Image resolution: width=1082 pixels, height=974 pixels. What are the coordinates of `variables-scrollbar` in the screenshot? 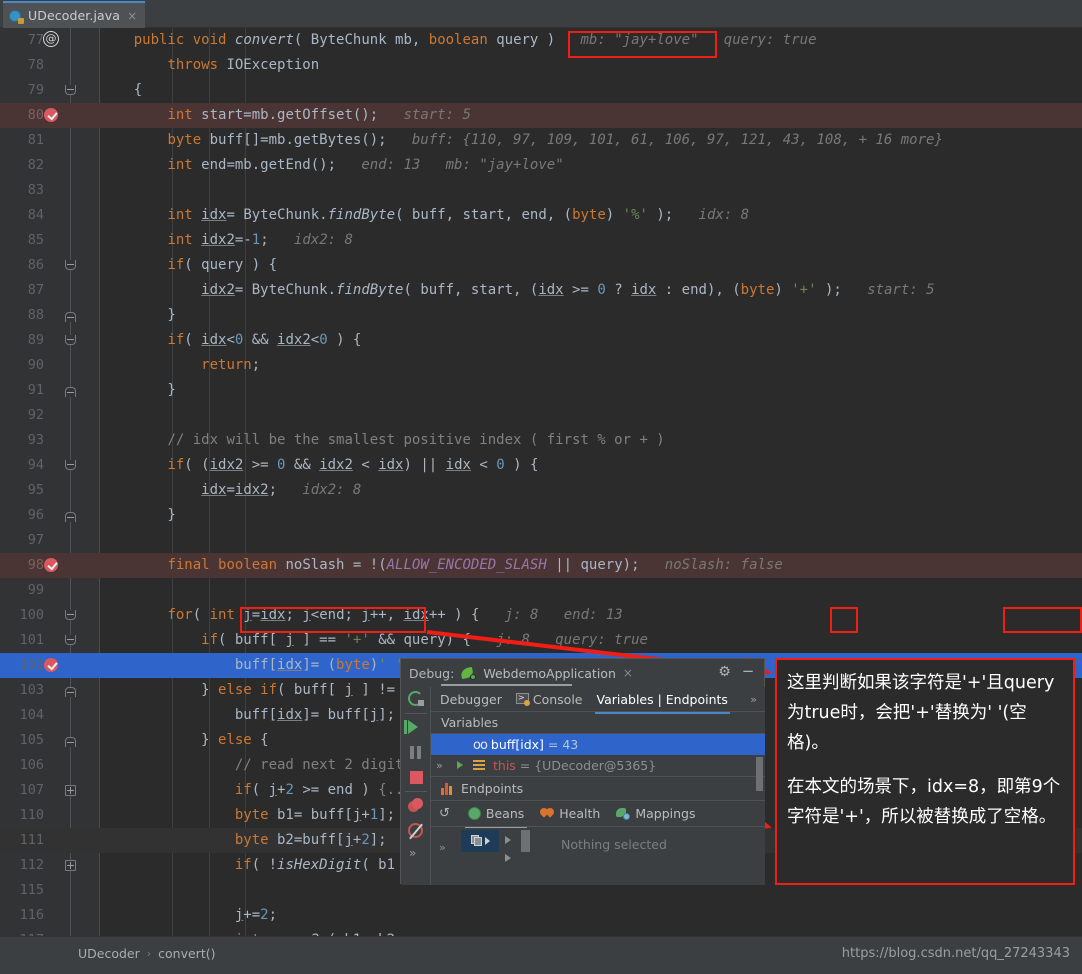 It's located at (759, 774).